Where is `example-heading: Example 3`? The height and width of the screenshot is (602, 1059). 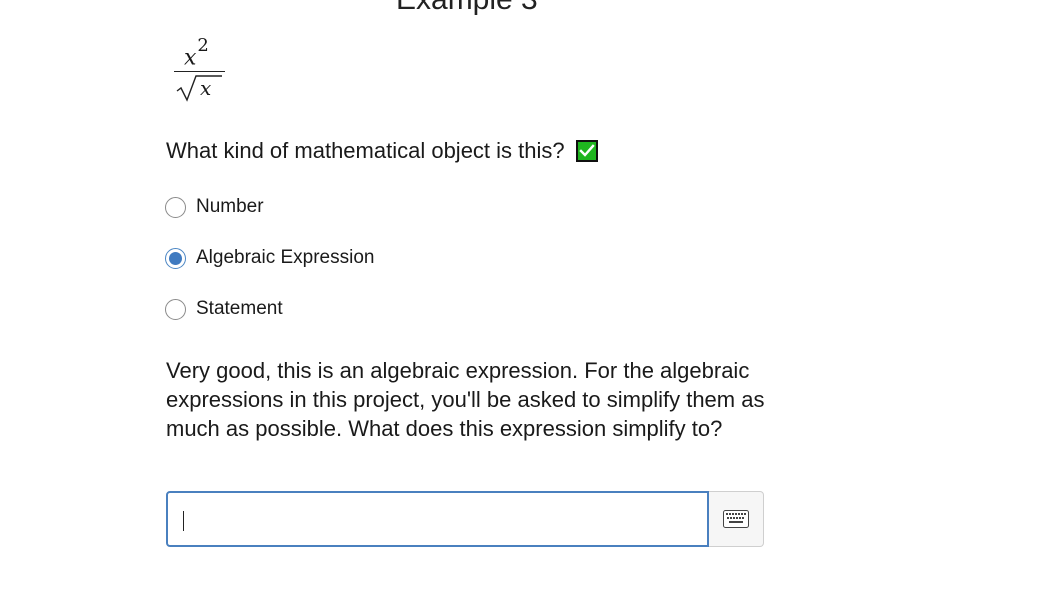
example-heading: Example 3 is located at coordinates (467, 9).